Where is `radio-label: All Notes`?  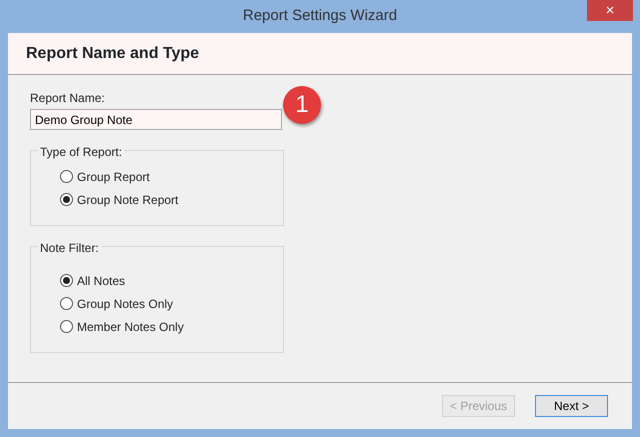
radio-label: All Notes is located at coordinates (101, 281).